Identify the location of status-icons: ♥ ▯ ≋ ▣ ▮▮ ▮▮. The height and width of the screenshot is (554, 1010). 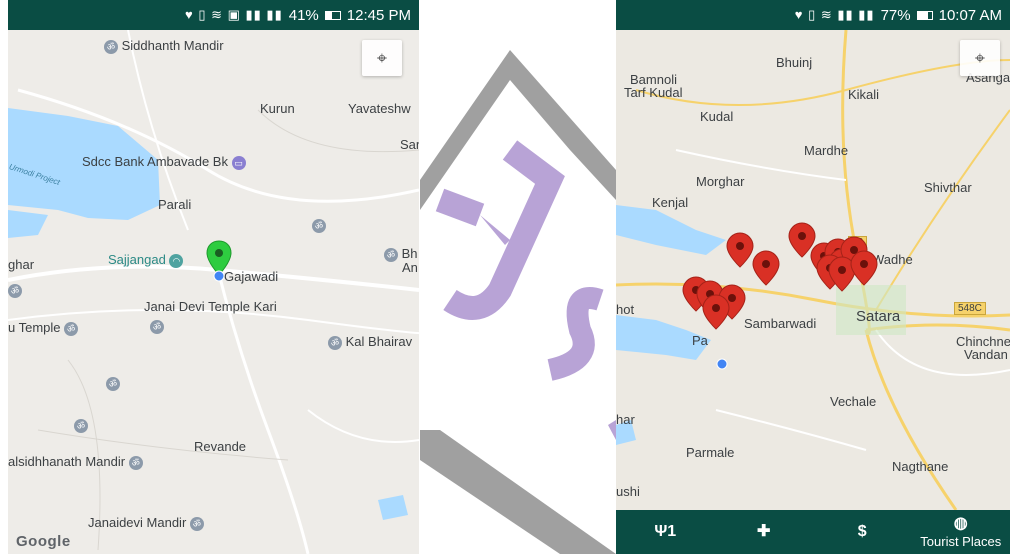
(234, 14).